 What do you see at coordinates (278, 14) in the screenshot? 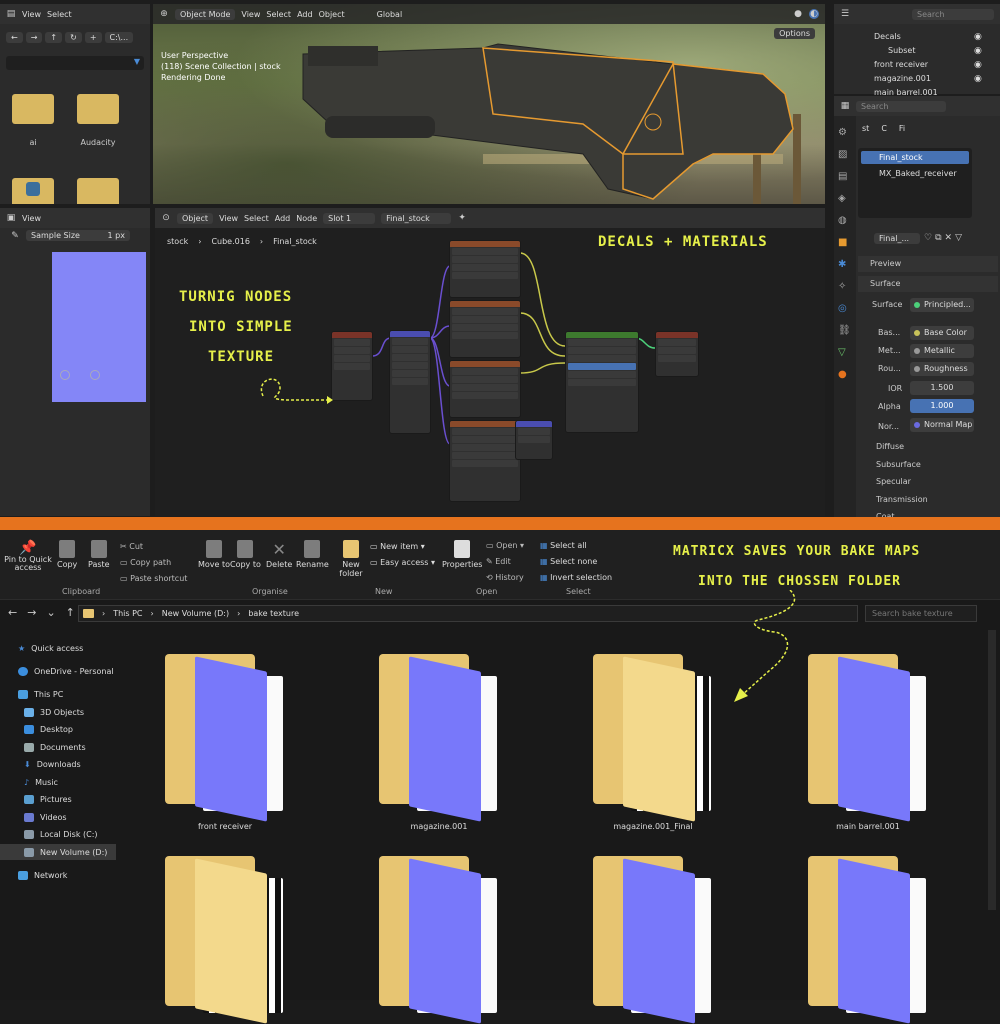
I see `viewport-menu-select: Select` at bounding box center [278, 14].